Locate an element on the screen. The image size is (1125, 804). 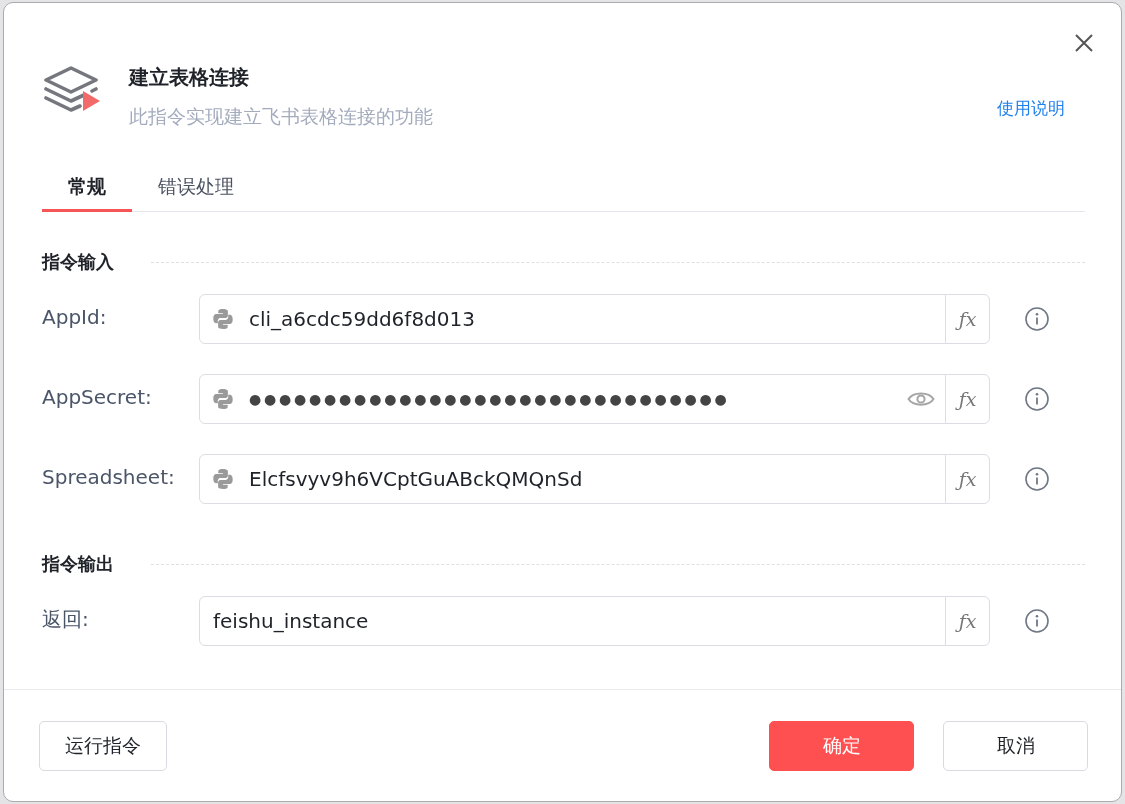
section-title: 指令输入 is located at coordinates (78, 262).